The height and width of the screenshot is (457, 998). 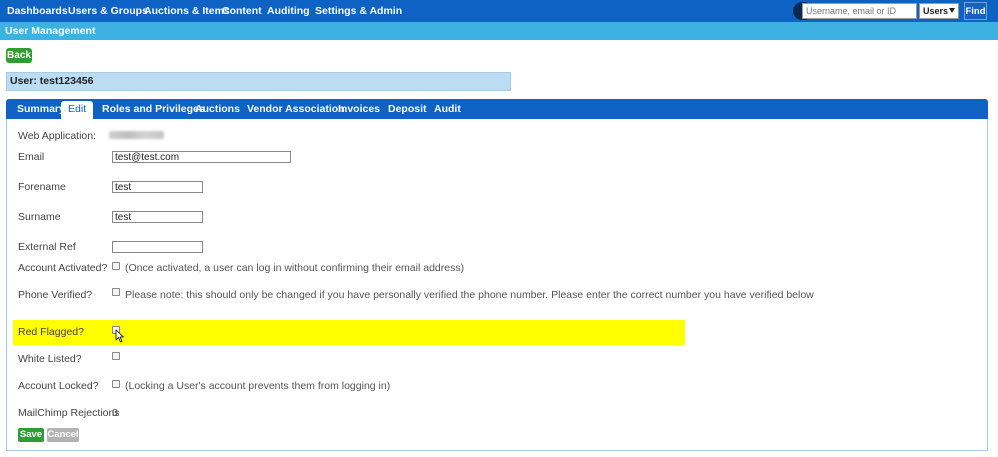 I want to click on back-button: Back, so click(x=19, y=55).